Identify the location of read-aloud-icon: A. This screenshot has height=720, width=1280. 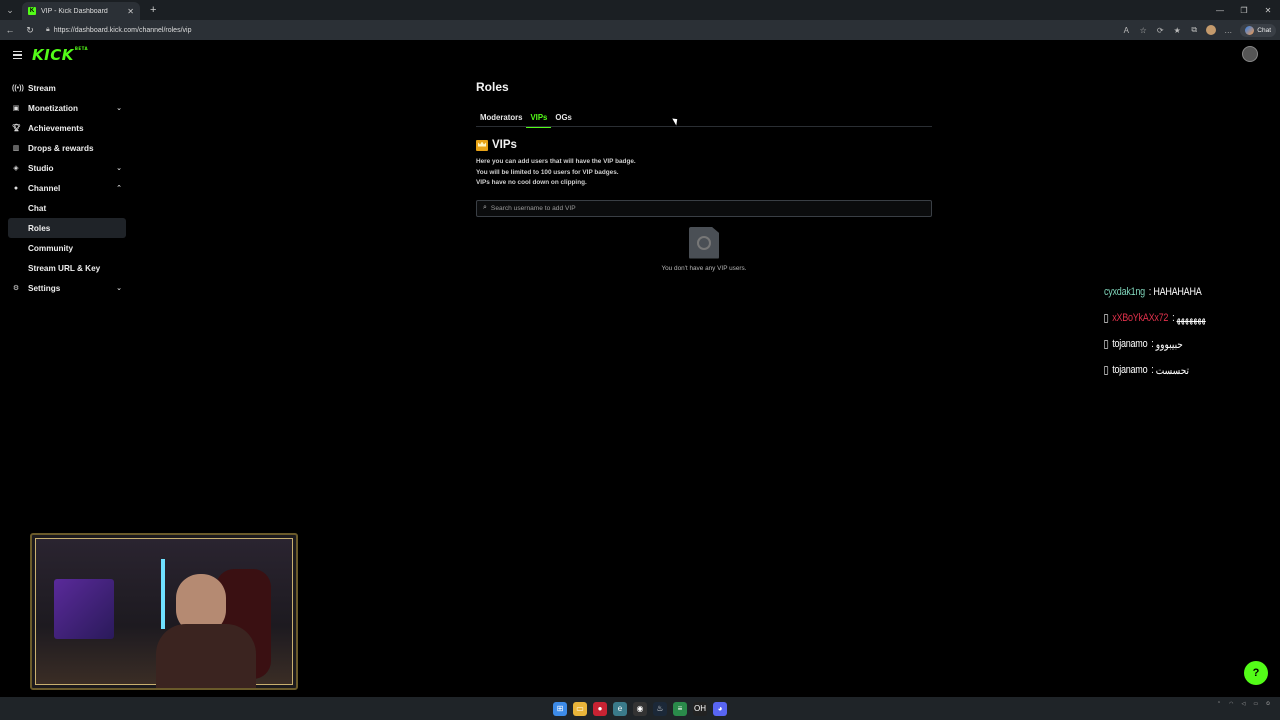
(1126, 30).